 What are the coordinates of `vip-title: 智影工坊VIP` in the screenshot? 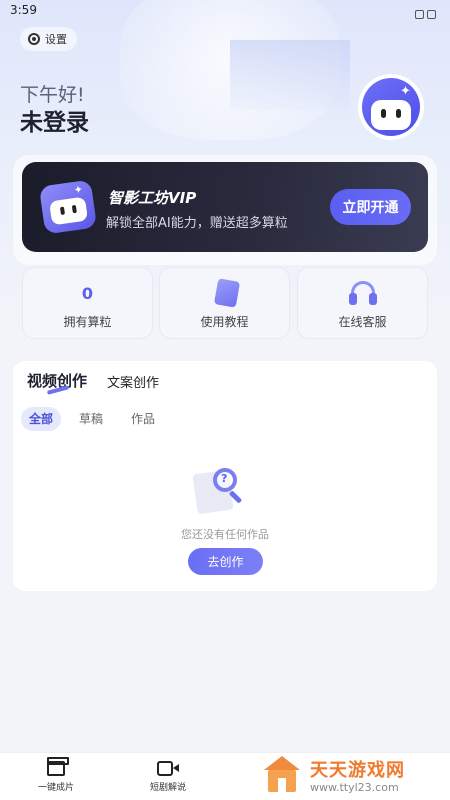 It's located at (152, 198).